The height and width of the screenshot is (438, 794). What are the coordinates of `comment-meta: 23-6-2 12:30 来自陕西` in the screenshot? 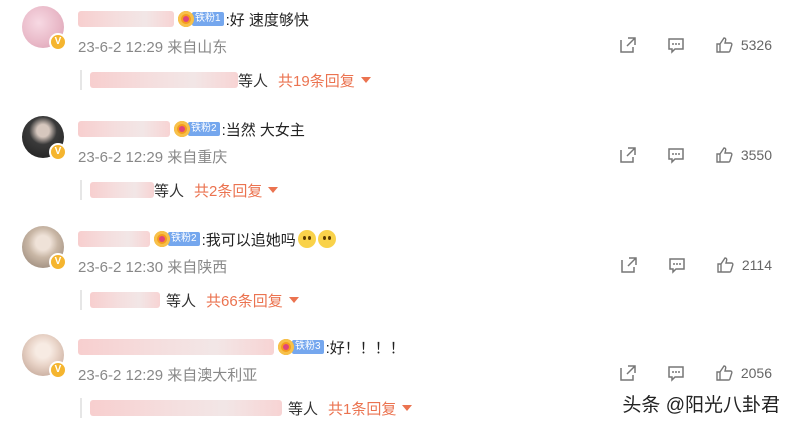 It's located at (153, 267).